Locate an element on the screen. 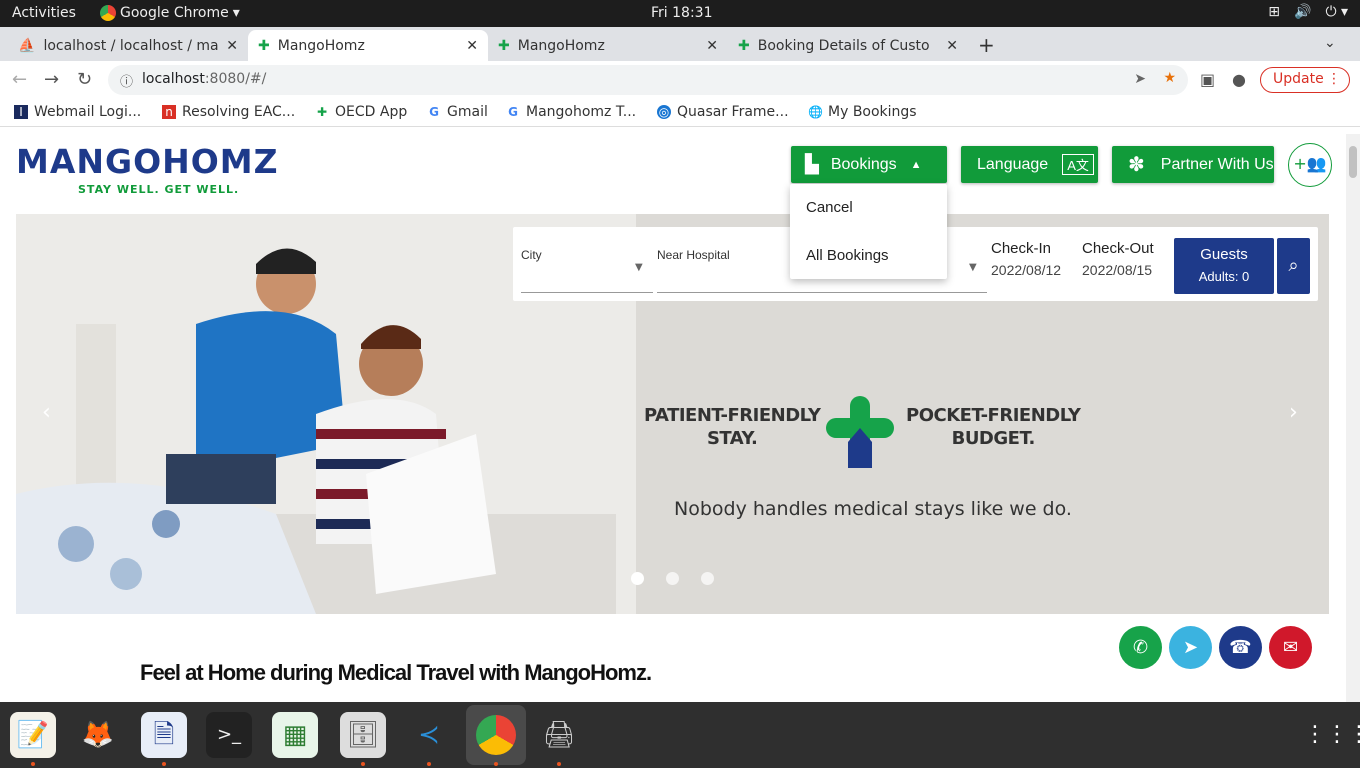 This screenshot has width=1360, height=777. guests-button: Guests Adults: 0 is located at coordinates (1224, 266).